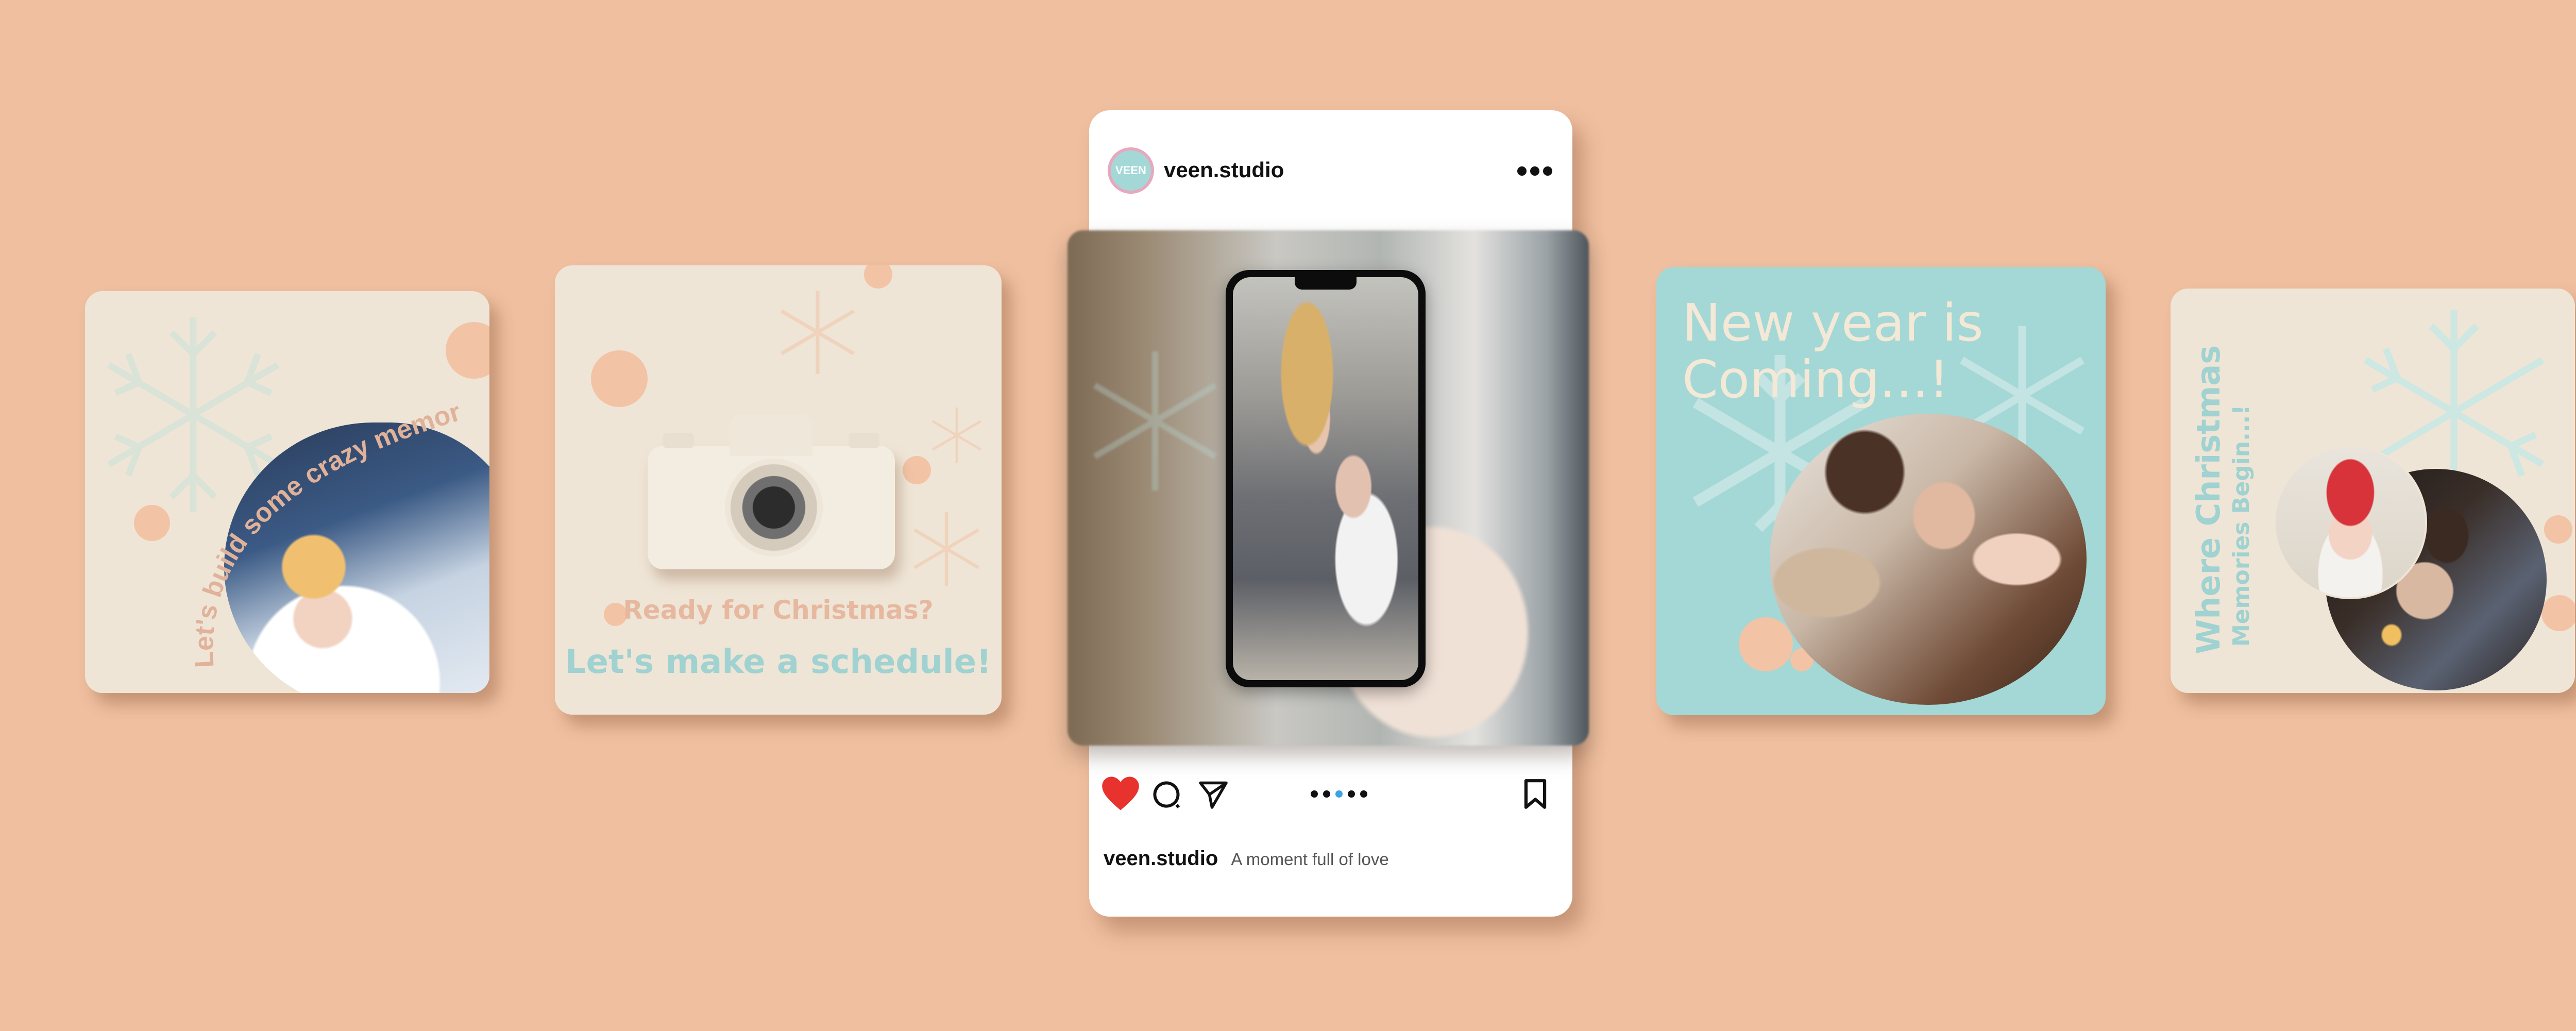 This screenshot has width=2576, height=1031. I want to click on phone-device, so click(1326, 478).